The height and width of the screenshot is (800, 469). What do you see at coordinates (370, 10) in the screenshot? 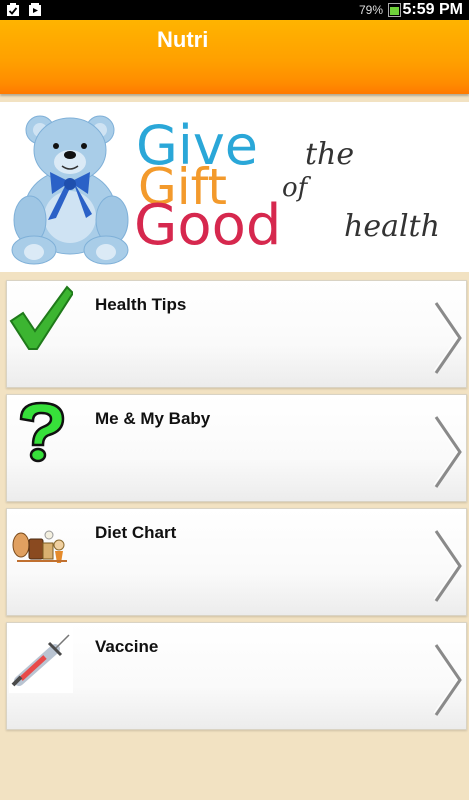
I see `battery-percent: 79%` at bounding box center [370, 10].